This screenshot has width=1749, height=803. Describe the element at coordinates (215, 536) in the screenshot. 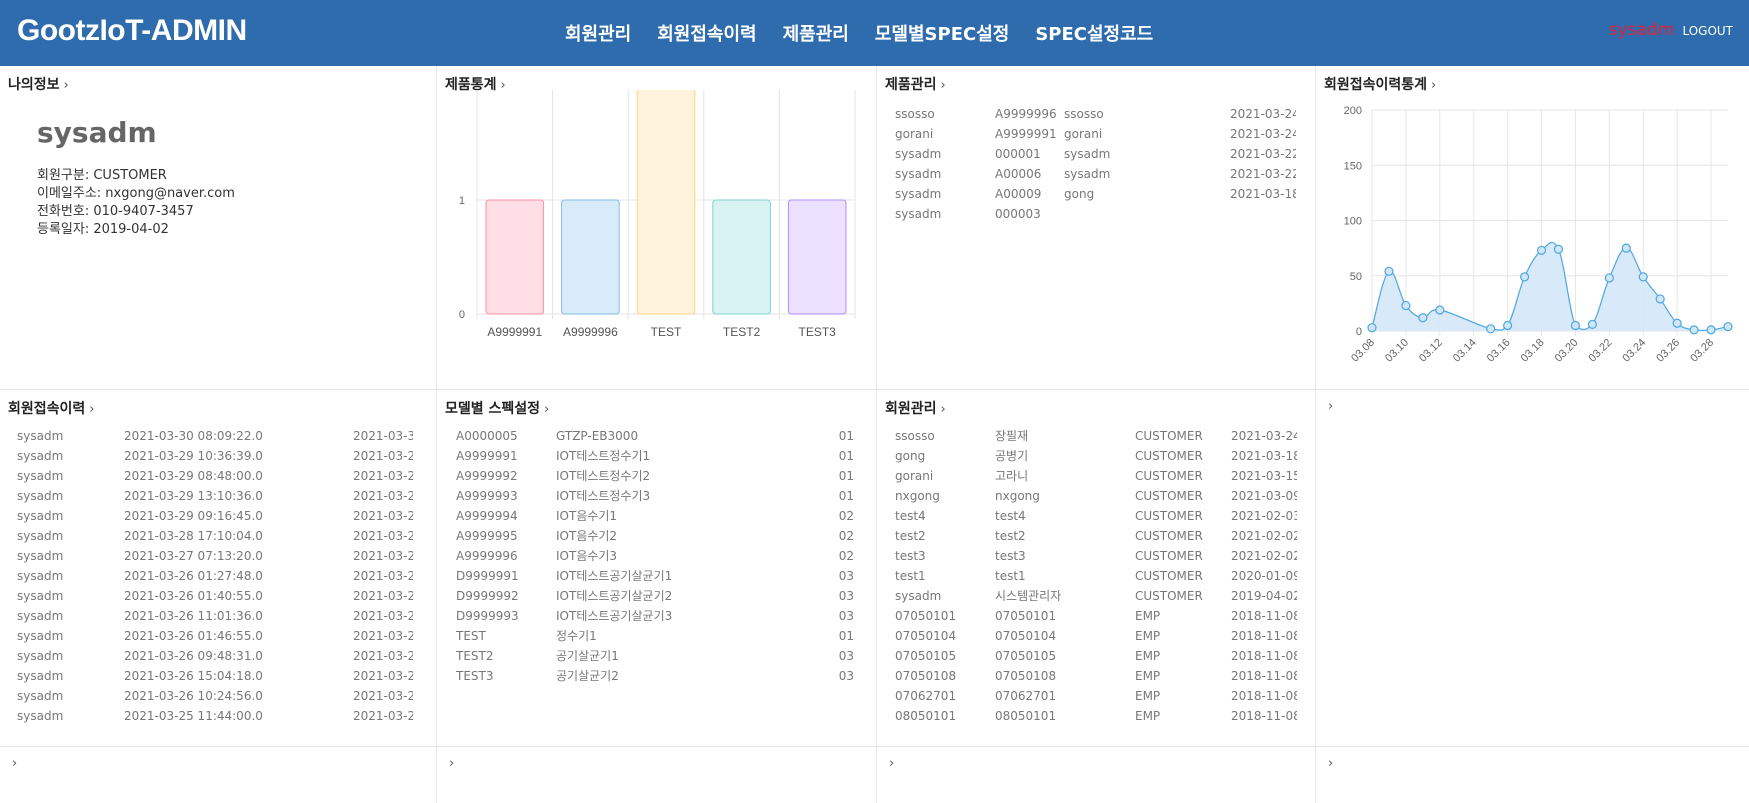

I see `access-row: sysadm 2021-03-28 17:10:04.0 2021-03-28` at that location.